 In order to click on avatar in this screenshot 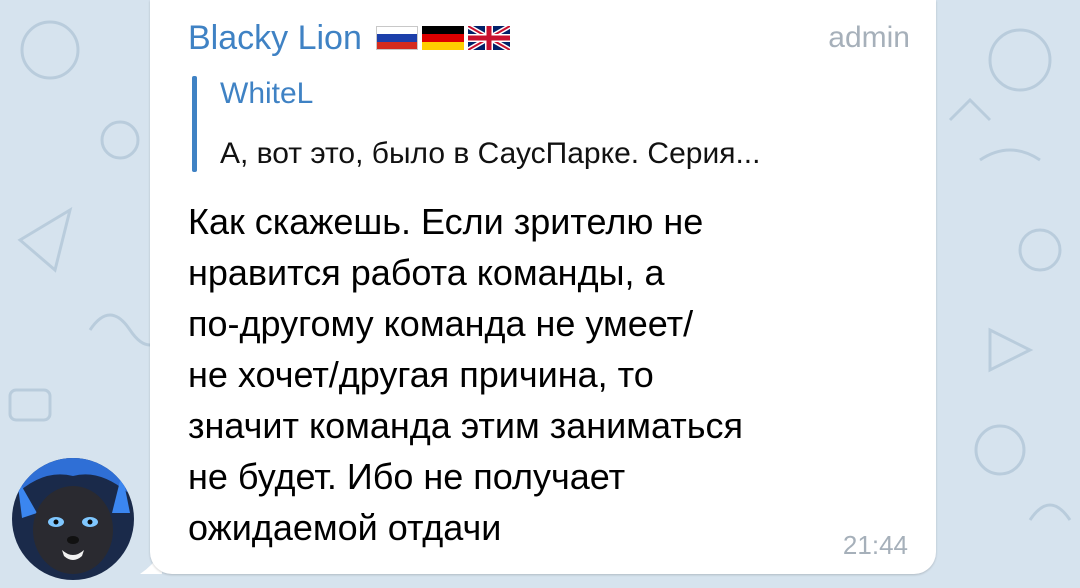, I will do `click(73, 519)`.